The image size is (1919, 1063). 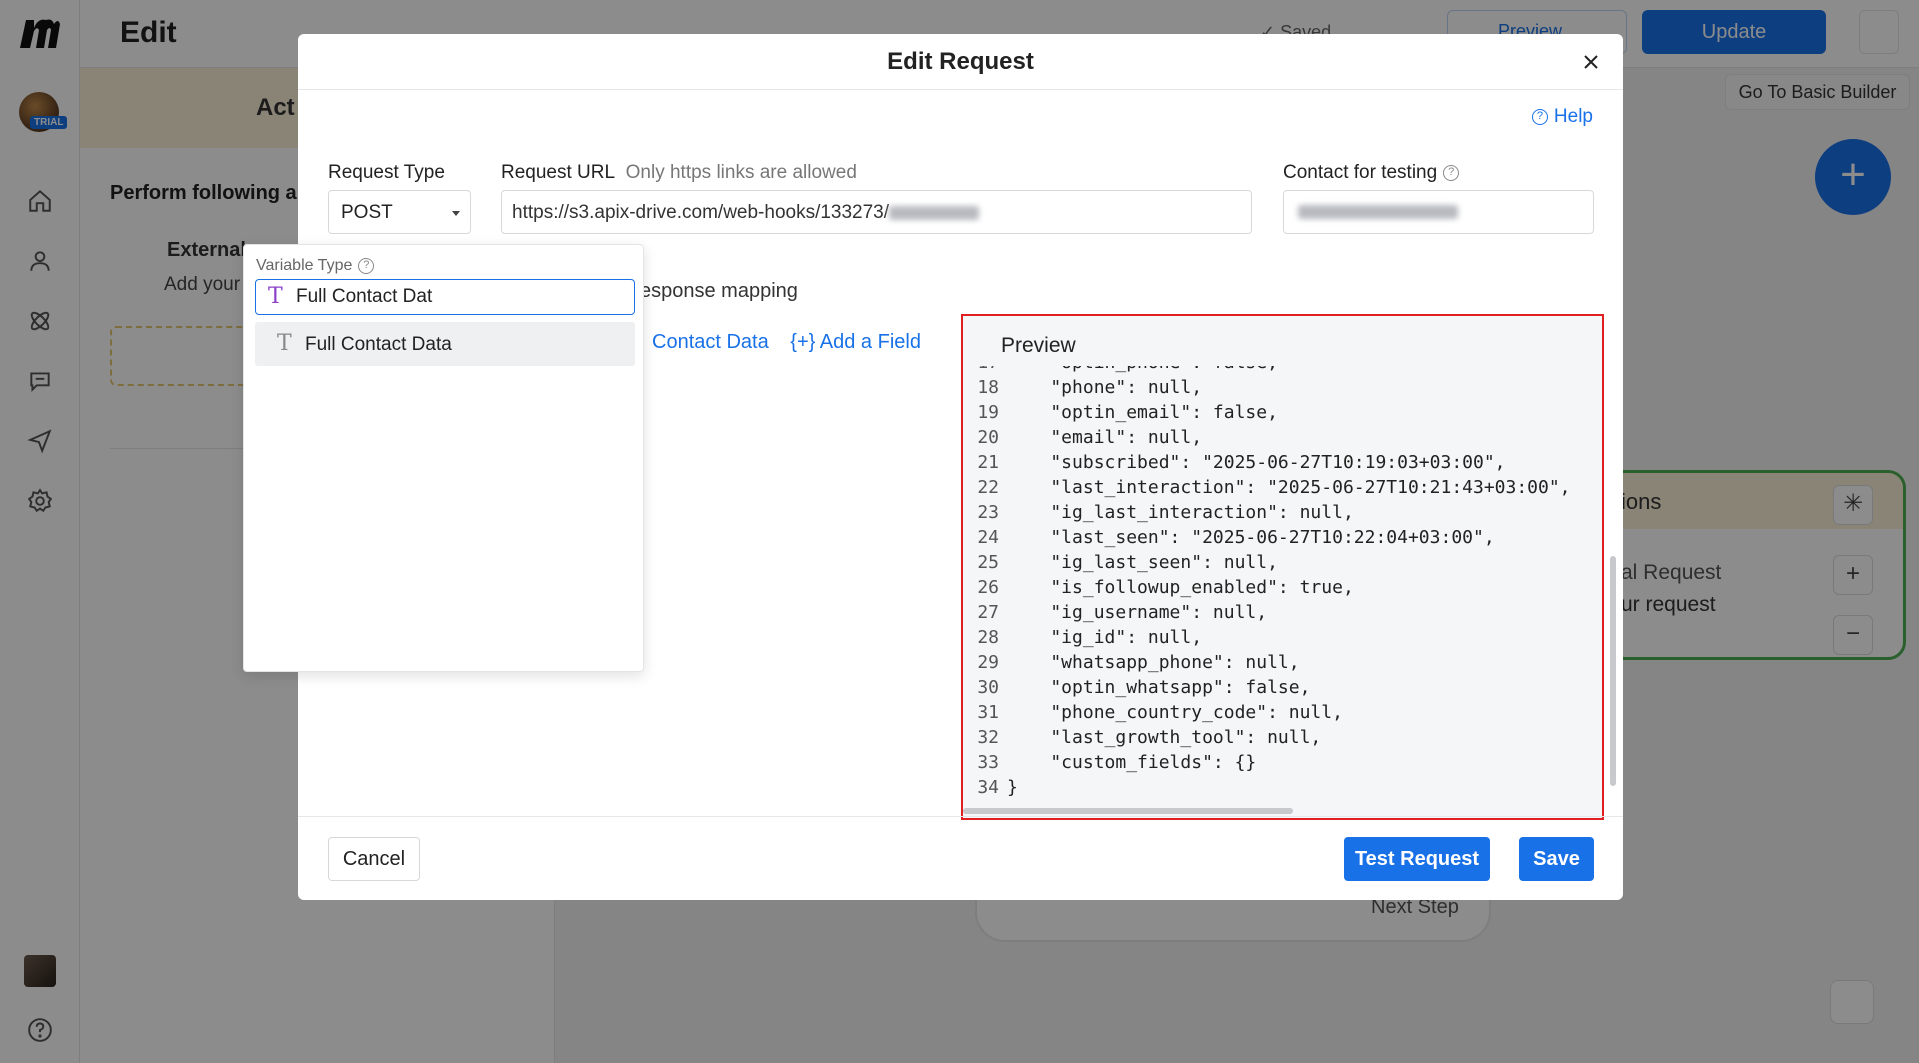 What do you see at coordinates (1142, 369) in the screenshot?
I see `code-text: "optin_phone": false,` at bounding box center [1142, 369].